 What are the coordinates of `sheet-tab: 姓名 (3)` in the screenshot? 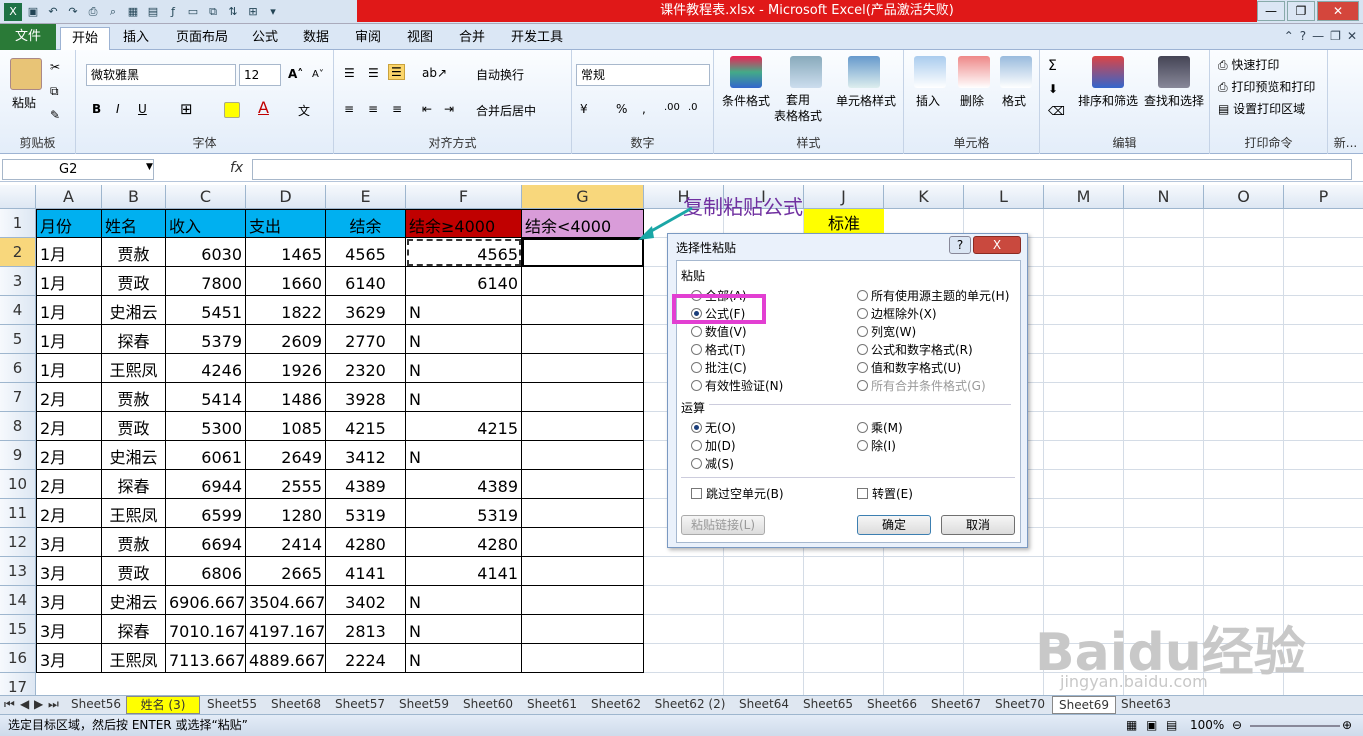 It's located at (163, 705).